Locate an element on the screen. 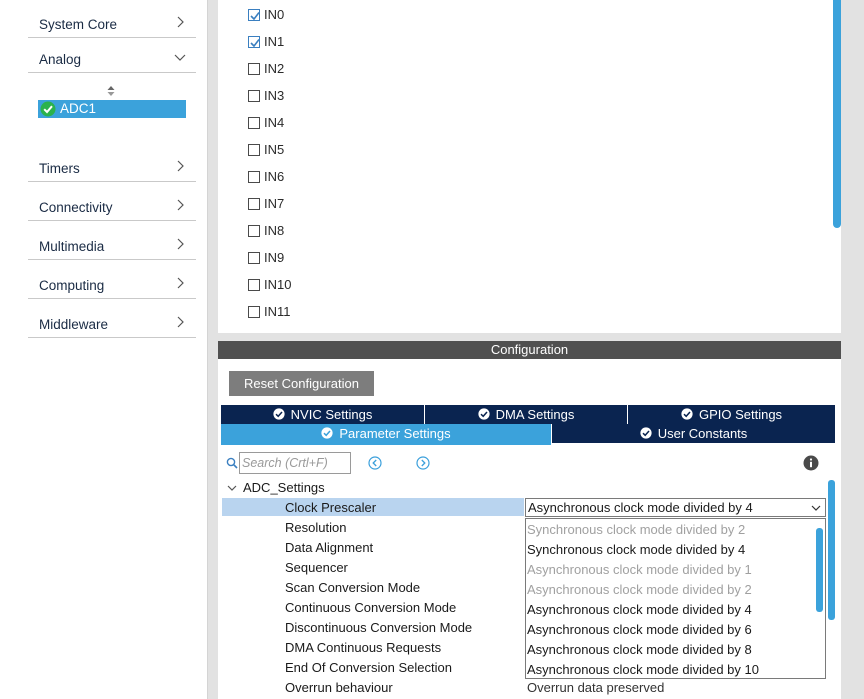  channel-label: IN3 is located at coordinates (274, 95).